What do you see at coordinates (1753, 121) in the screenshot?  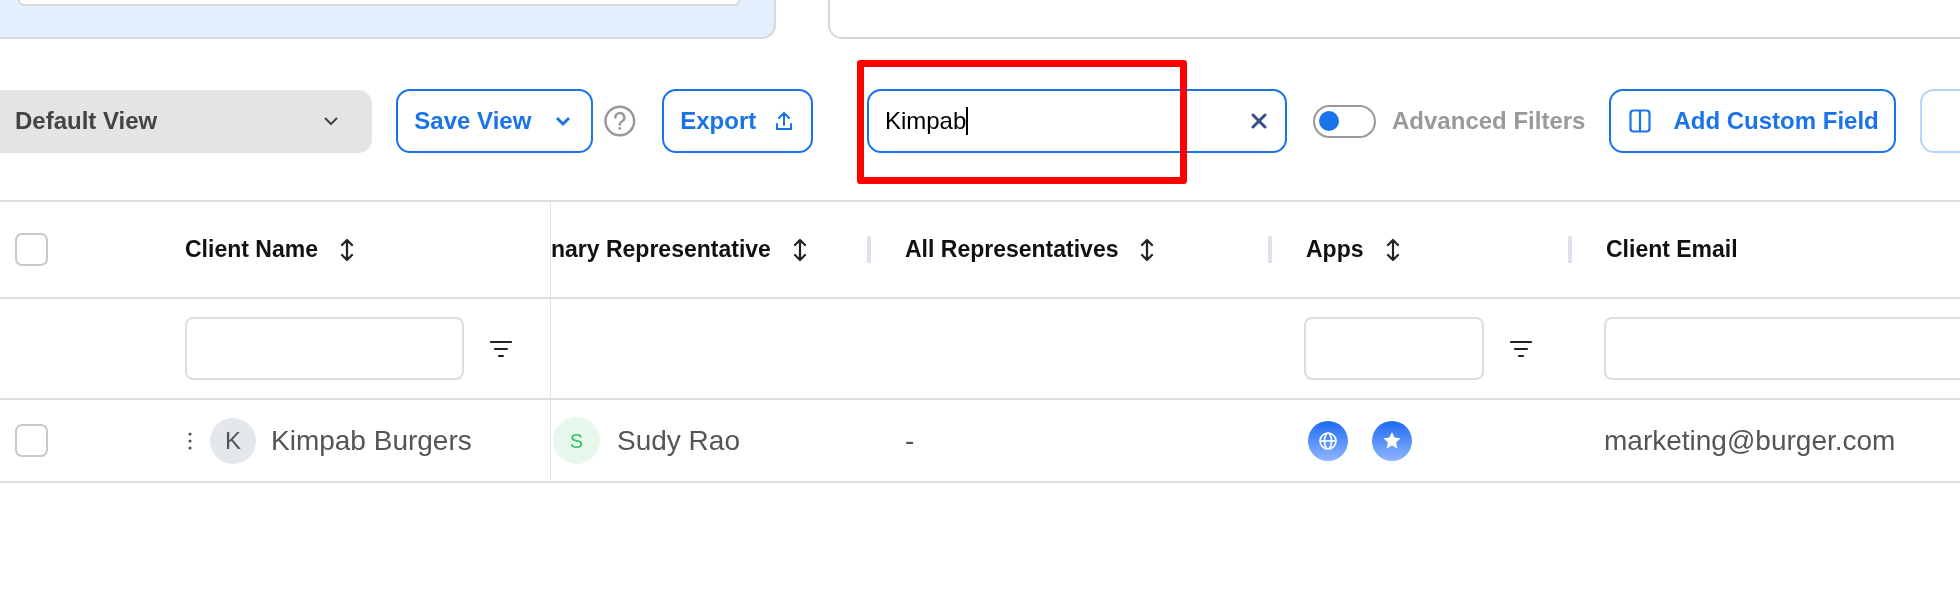 I see `add-custom-field-button: Add Custom Field` at bounding box center [1753, 121].